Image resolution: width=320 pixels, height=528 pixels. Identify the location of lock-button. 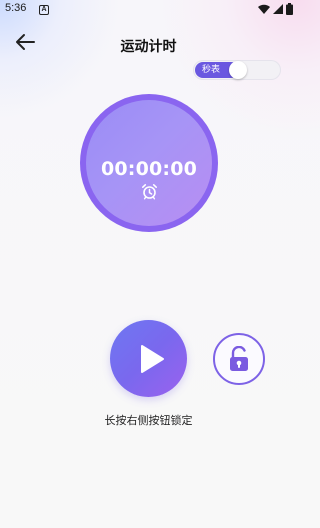
(239, 359).